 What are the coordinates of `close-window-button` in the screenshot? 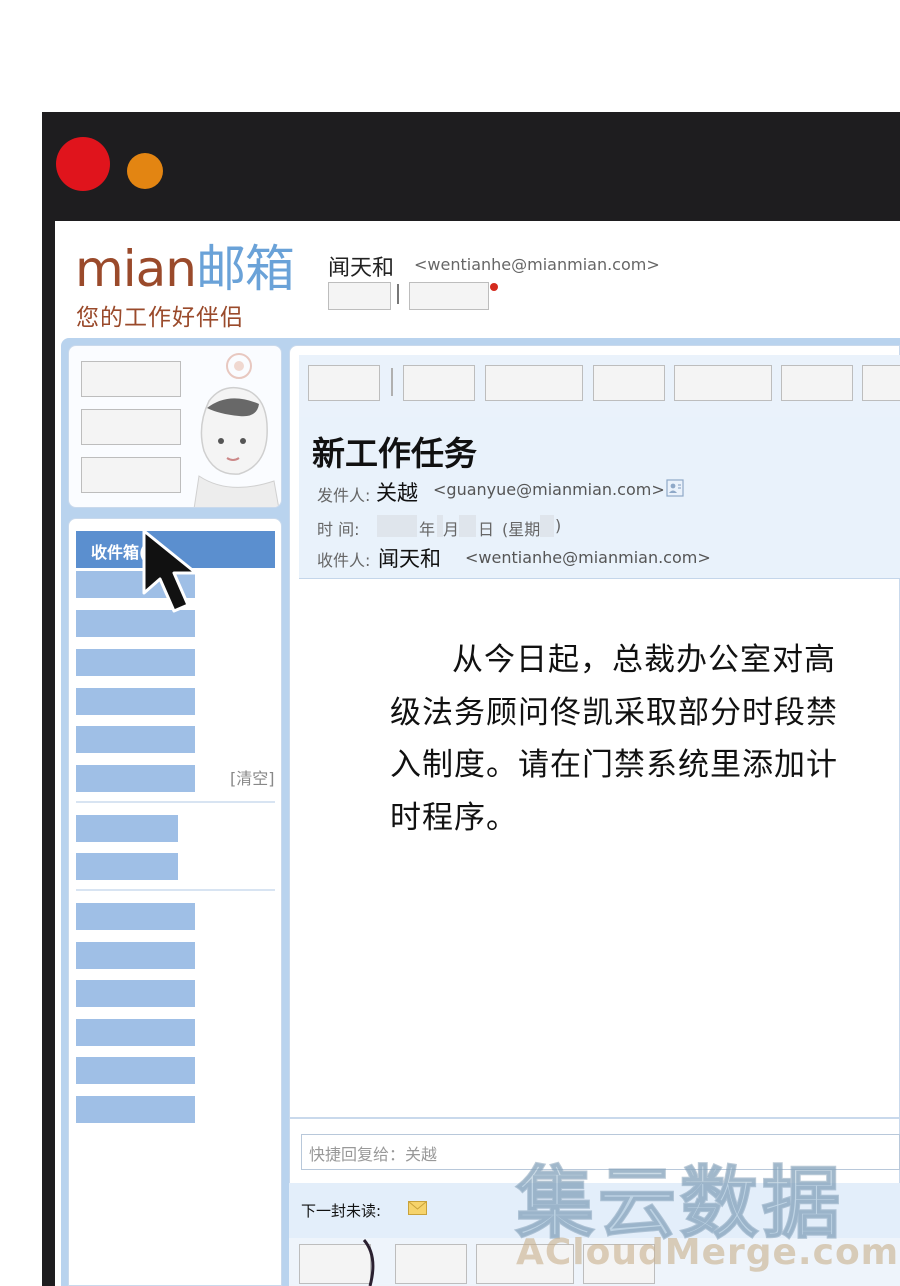 It's located at (83, 164).